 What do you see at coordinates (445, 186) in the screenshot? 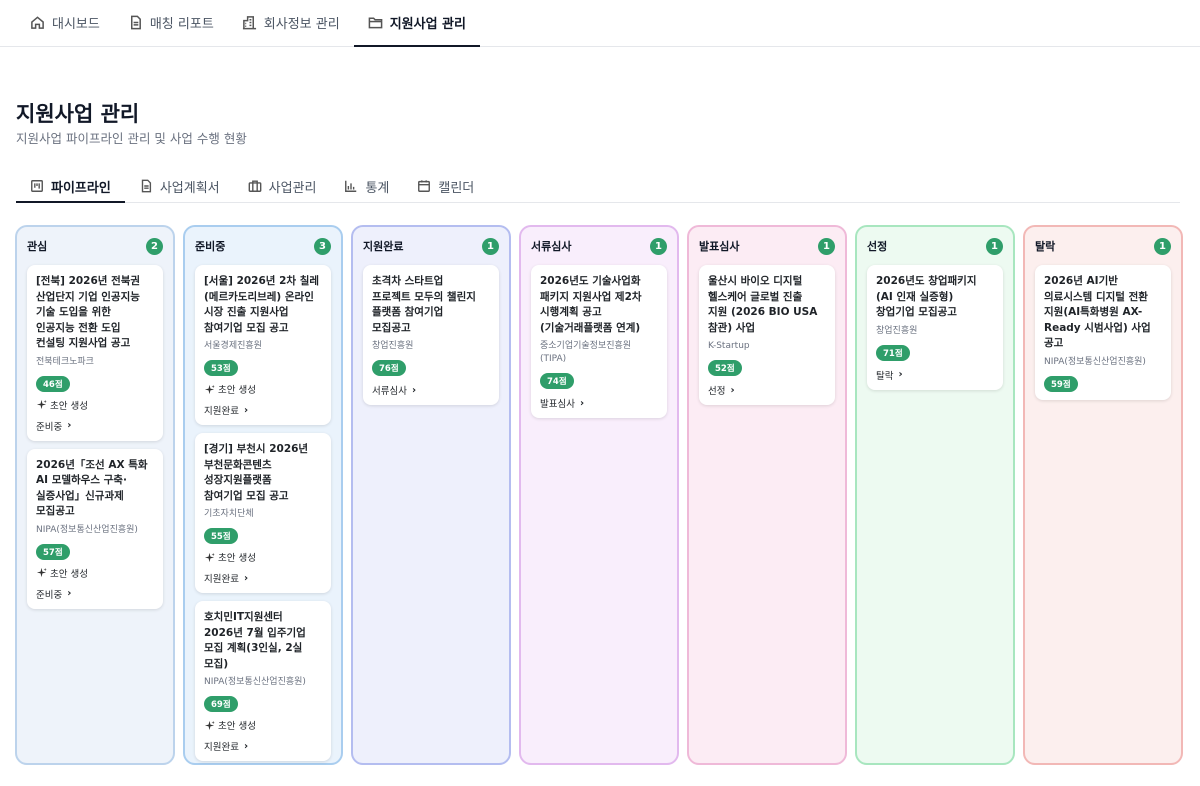
I see `subtab-calendar: 캘린더` at bounding box center [445, 186].